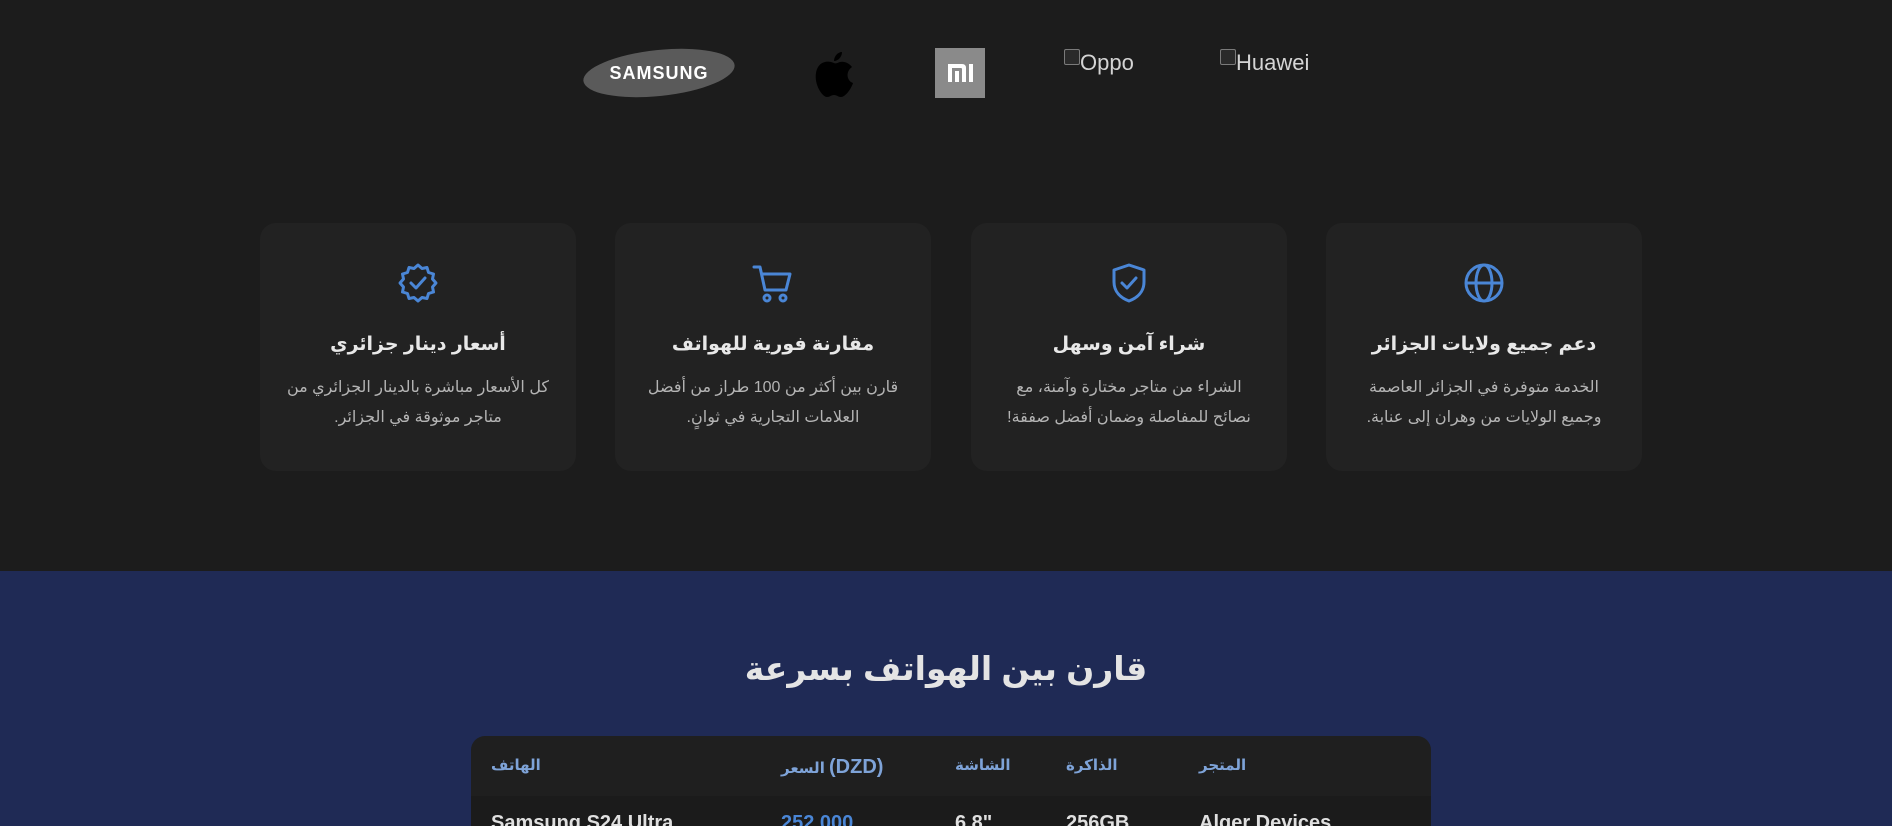 This screenshot has height=826, width=1892. Describe the element at coordinates (773, 344) in the screenshot. I see `feature-title: مقارنة فورية للهواتف` at that location.